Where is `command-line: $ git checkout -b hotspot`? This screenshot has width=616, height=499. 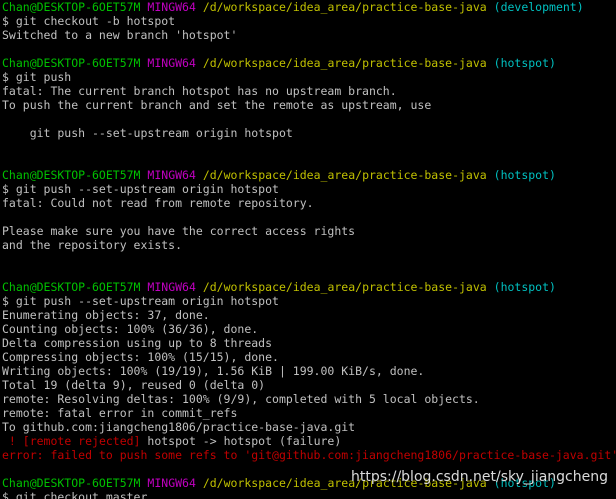
command-line: $ git checkout -b hotspot is located at coordinates (89, 21).